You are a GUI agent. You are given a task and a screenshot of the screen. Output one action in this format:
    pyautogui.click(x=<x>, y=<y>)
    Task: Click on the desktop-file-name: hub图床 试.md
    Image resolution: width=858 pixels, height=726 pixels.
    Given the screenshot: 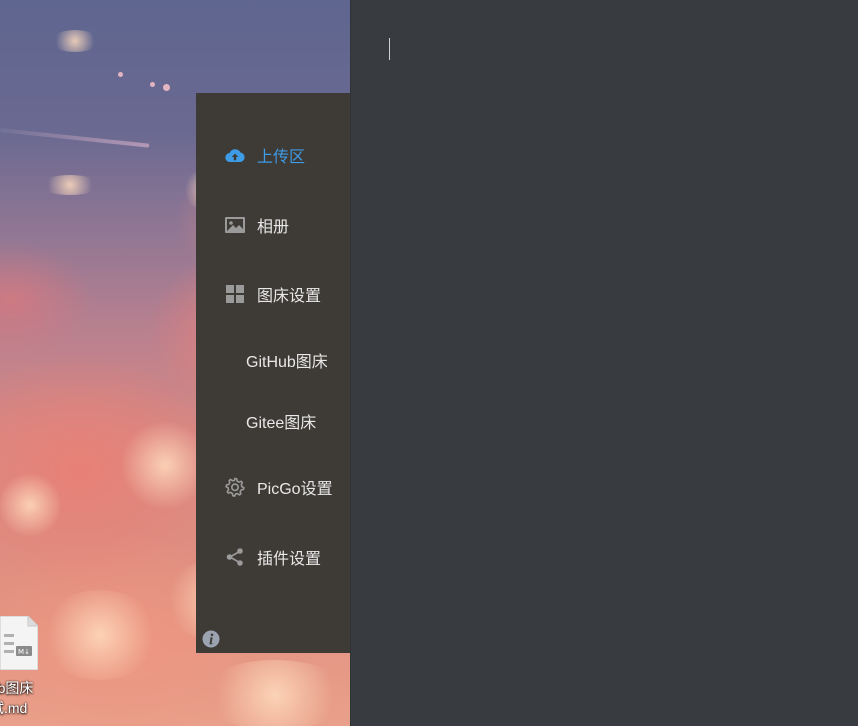 What is the action you would take?
    pyautogui.click(x=35, y=698)
    